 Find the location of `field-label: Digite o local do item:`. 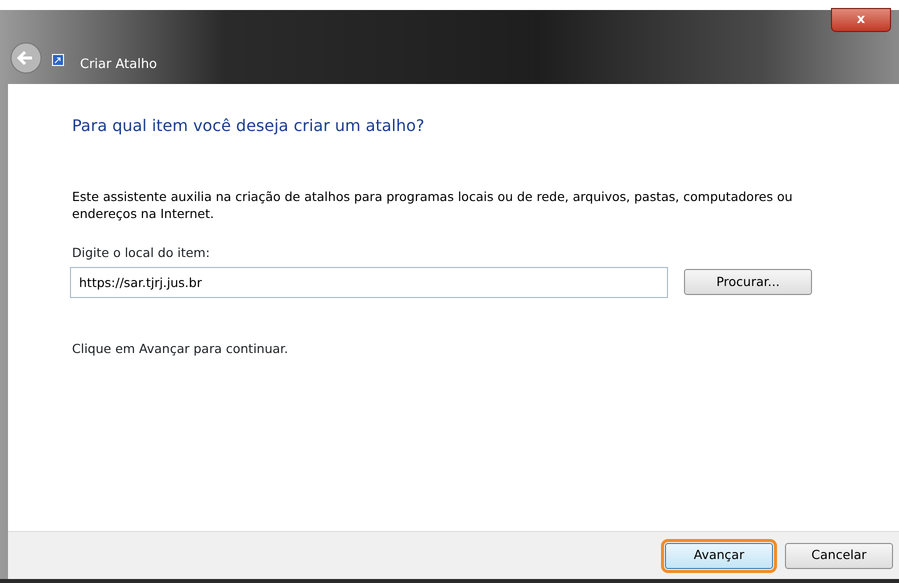

field-label: Digite o local do item: is located at coordinates (141, 253).